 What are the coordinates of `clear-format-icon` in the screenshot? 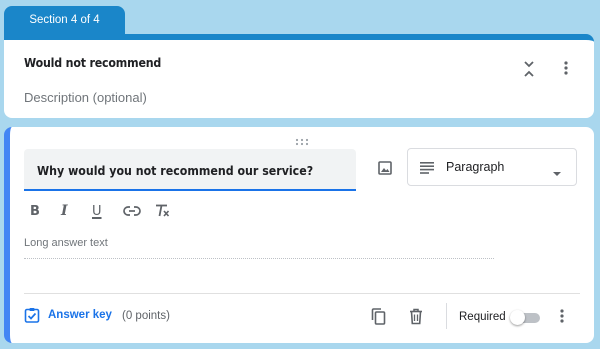 It's located at (169, 211).